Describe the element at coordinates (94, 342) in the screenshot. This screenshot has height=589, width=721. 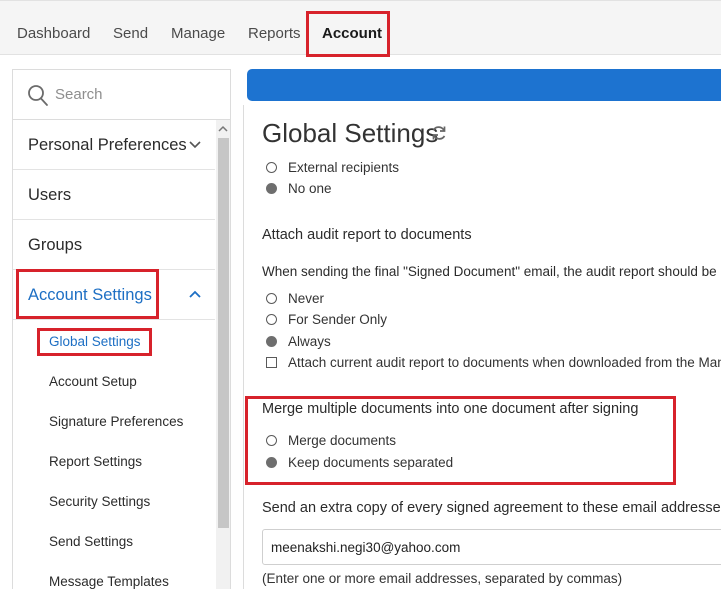
I see `highlight-box-global-settings` at that location.